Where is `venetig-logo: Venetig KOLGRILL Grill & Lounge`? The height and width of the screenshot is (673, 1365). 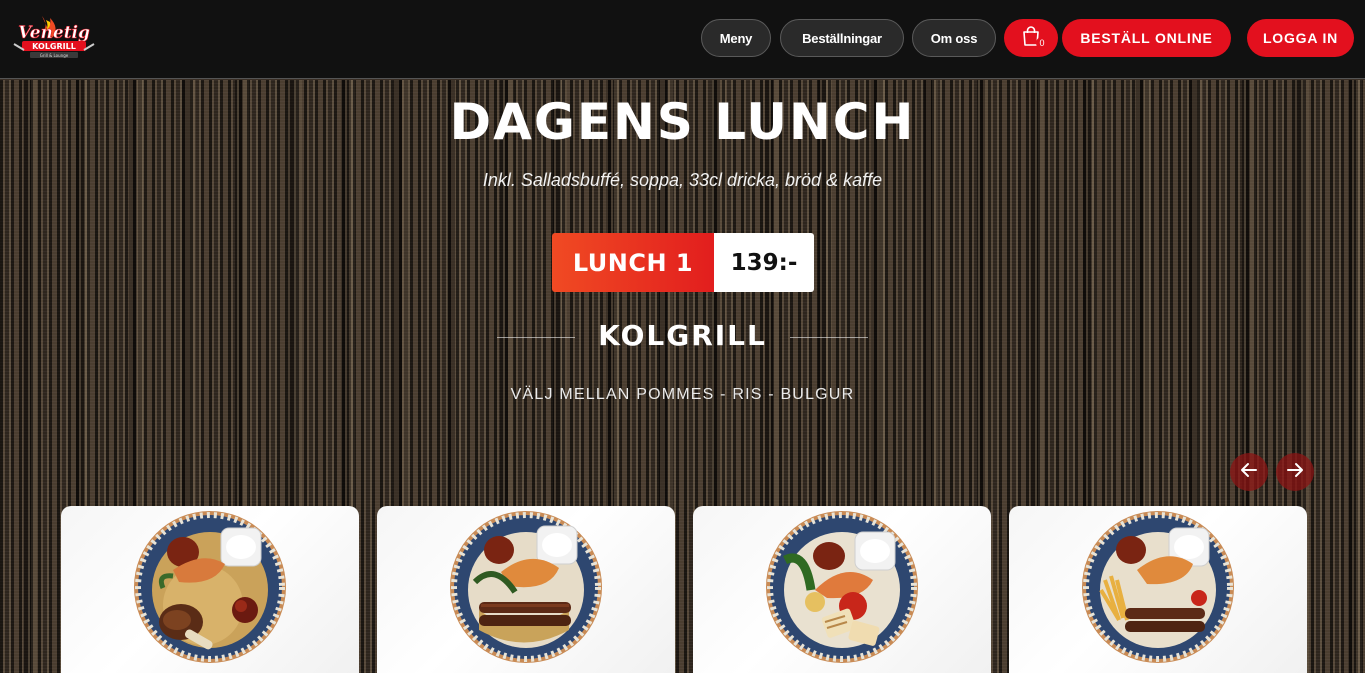 venetig-logo: Venetig KOLGRILL Grill & Lounge is located at coordinates (54, 38).